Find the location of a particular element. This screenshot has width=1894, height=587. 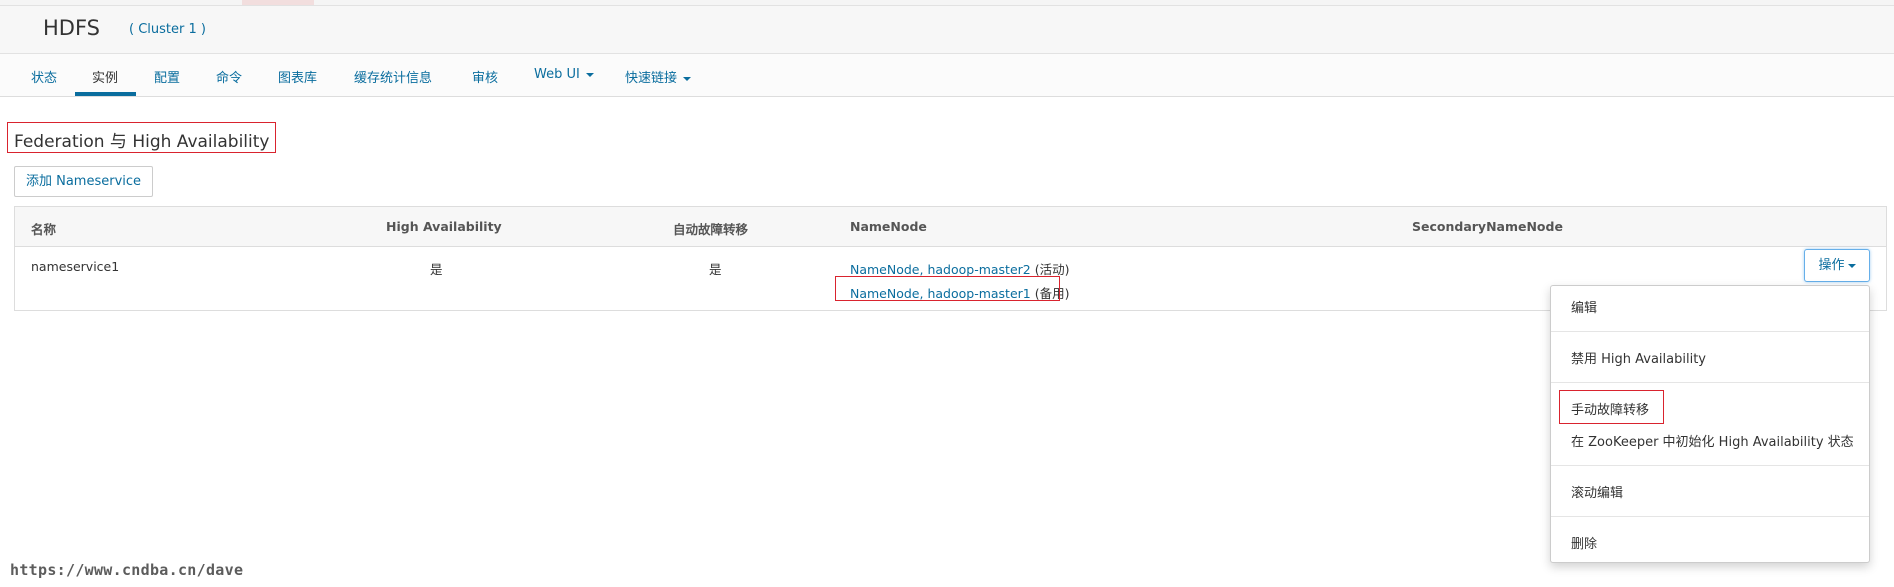

column-header-auto-failover: 自动故障转移 is located at coordinates (710, 228).